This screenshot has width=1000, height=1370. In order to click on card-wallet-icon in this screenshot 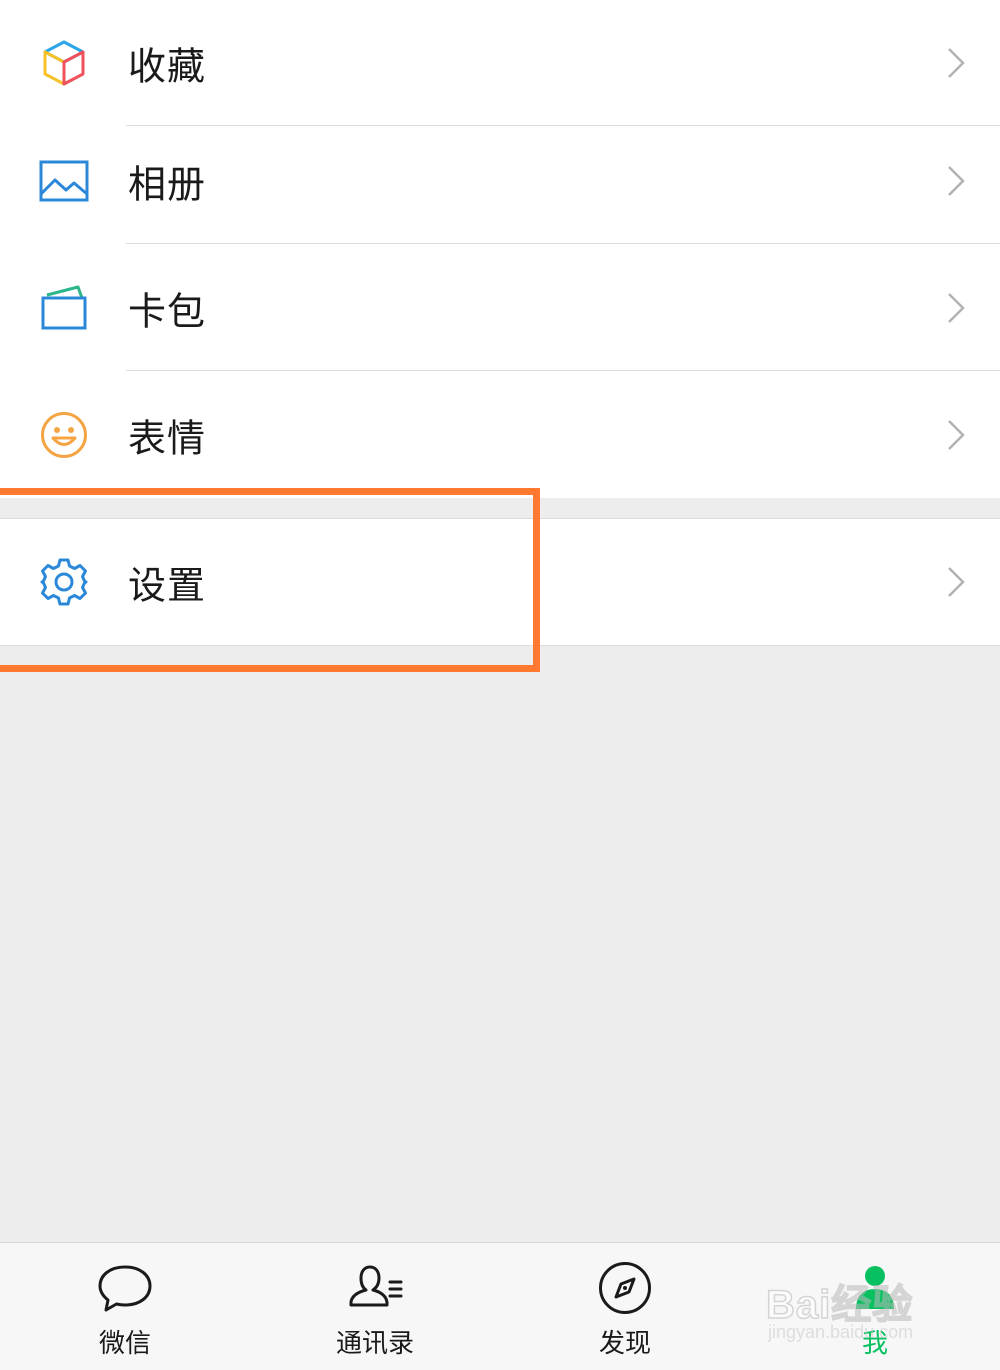, I will do `click(64, 308)`.